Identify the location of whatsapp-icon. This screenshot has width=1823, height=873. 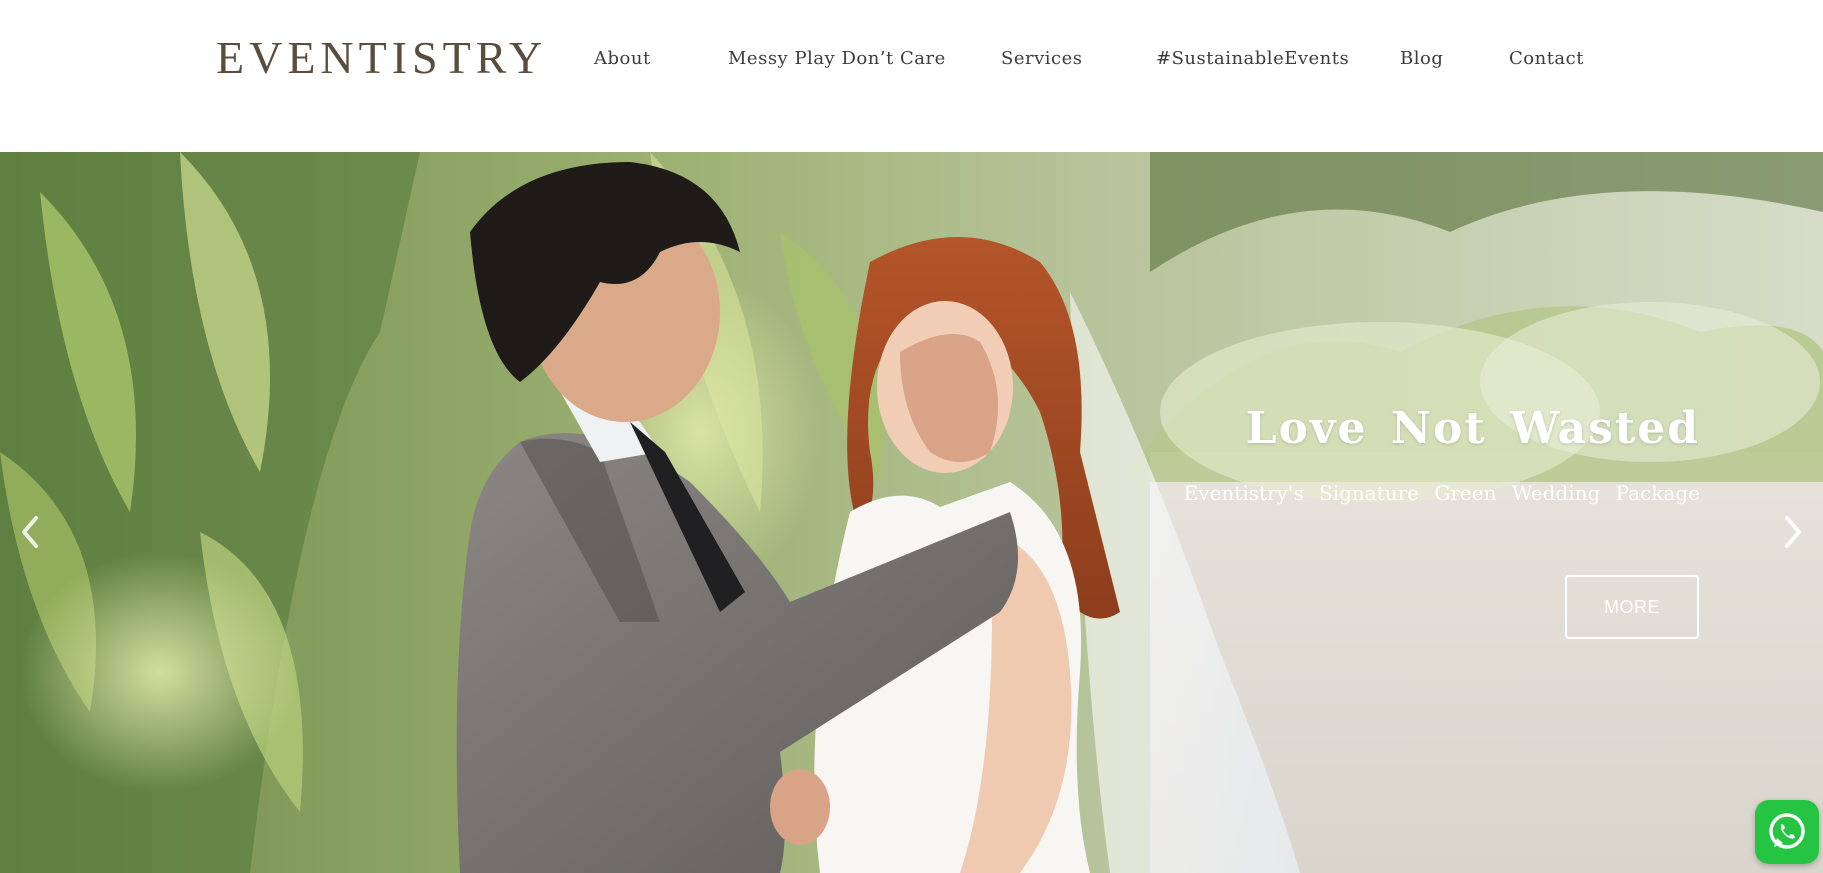
(1787, 831).